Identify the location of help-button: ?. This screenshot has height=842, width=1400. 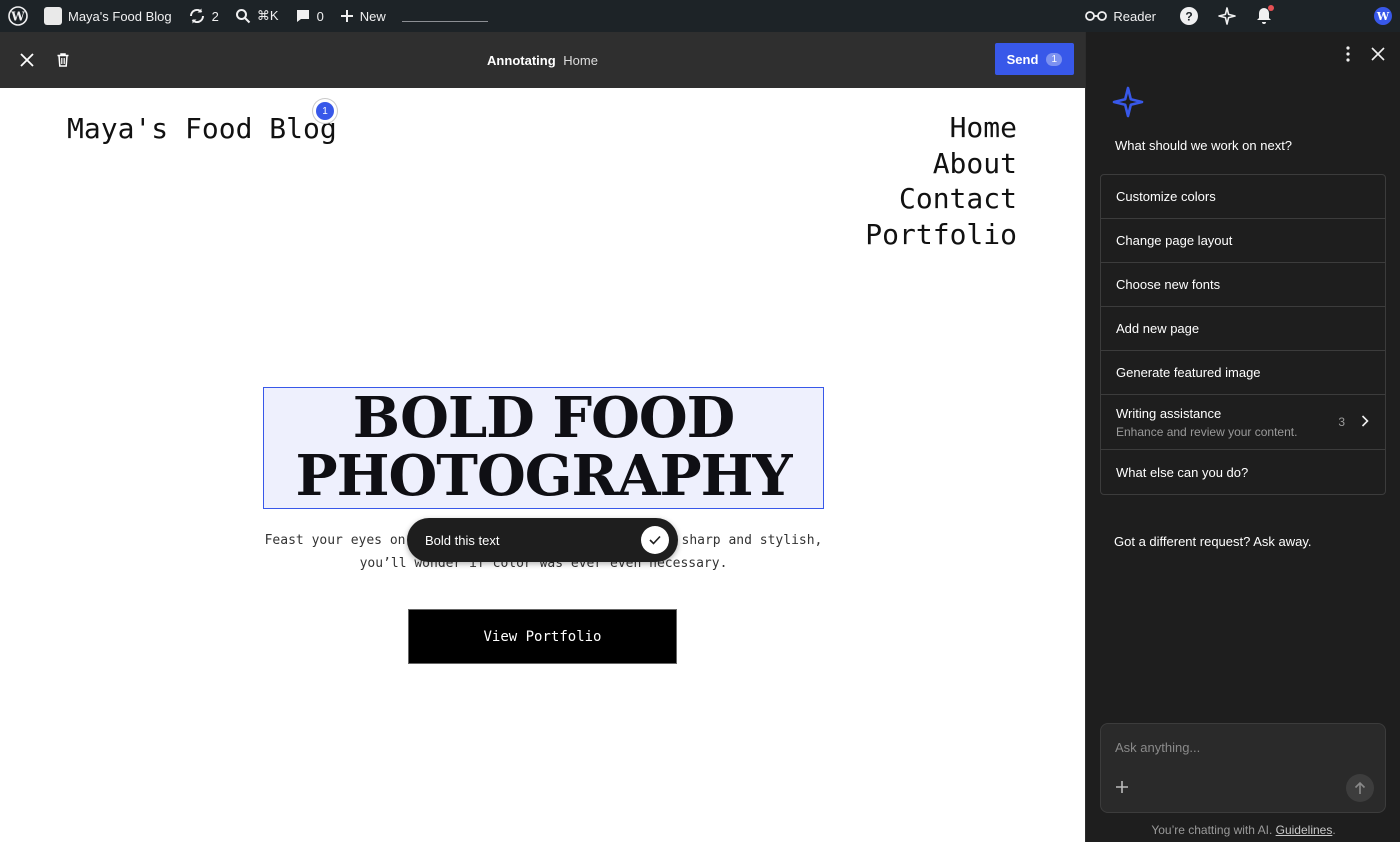
(1189, 16).